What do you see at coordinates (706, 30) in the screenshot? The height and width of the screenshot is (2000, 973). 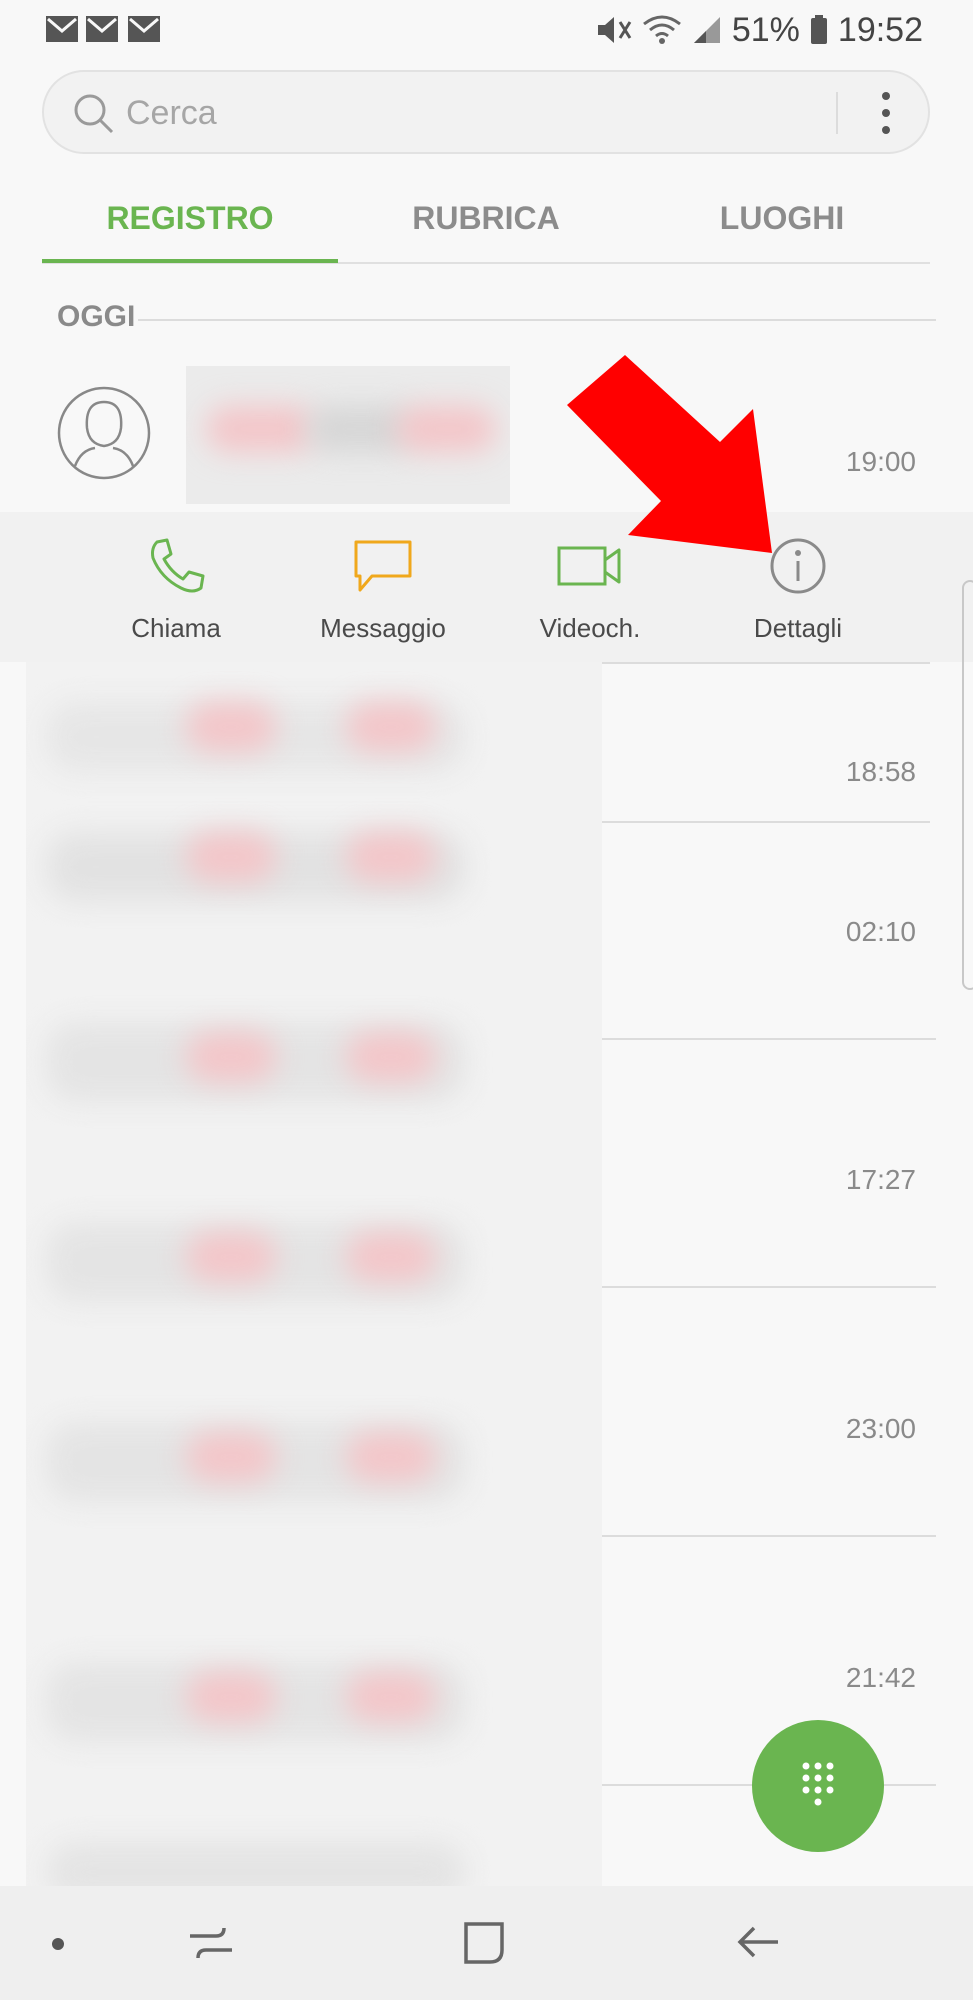 I see `signal-icon` at bounding box center [706, 30].